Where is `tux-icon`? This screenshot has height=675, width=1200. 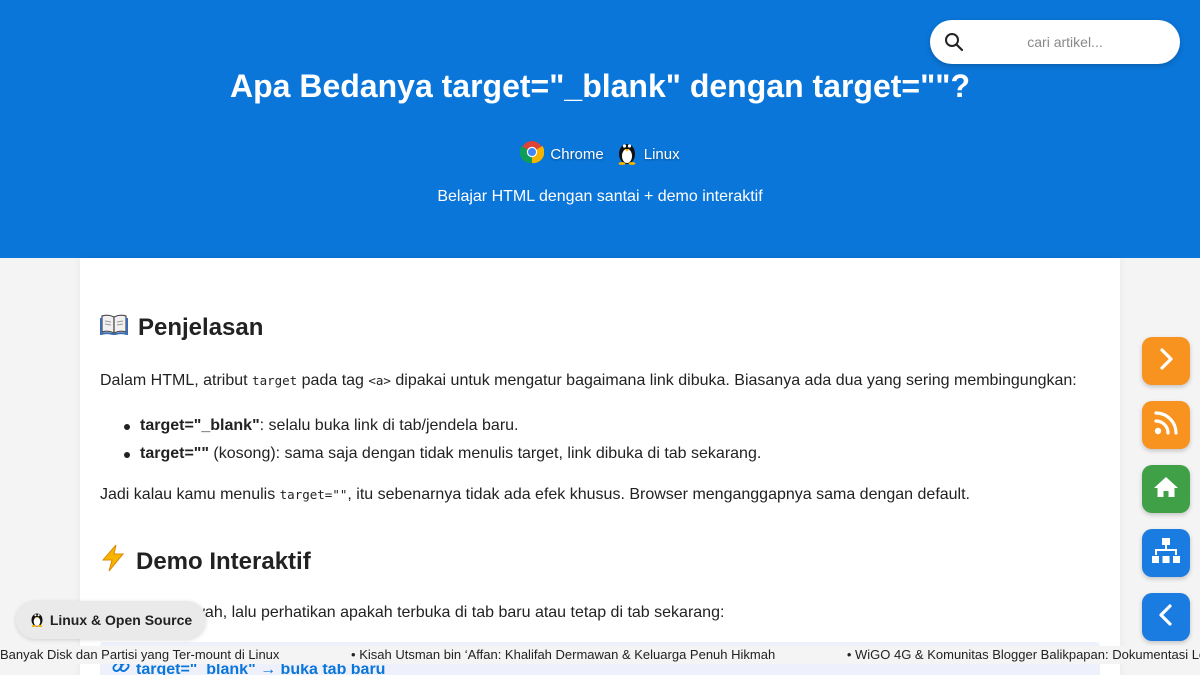 tux-icon is located at coordinates (627, 154).